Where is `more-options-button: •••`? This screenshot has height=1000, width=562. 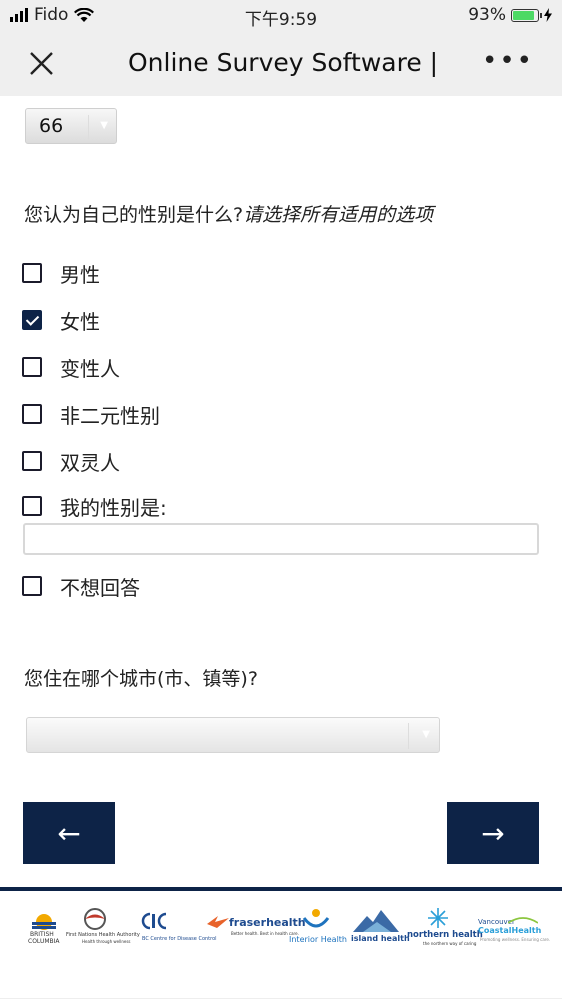
more-options-button: ••• is located at coordinates (508, 61).